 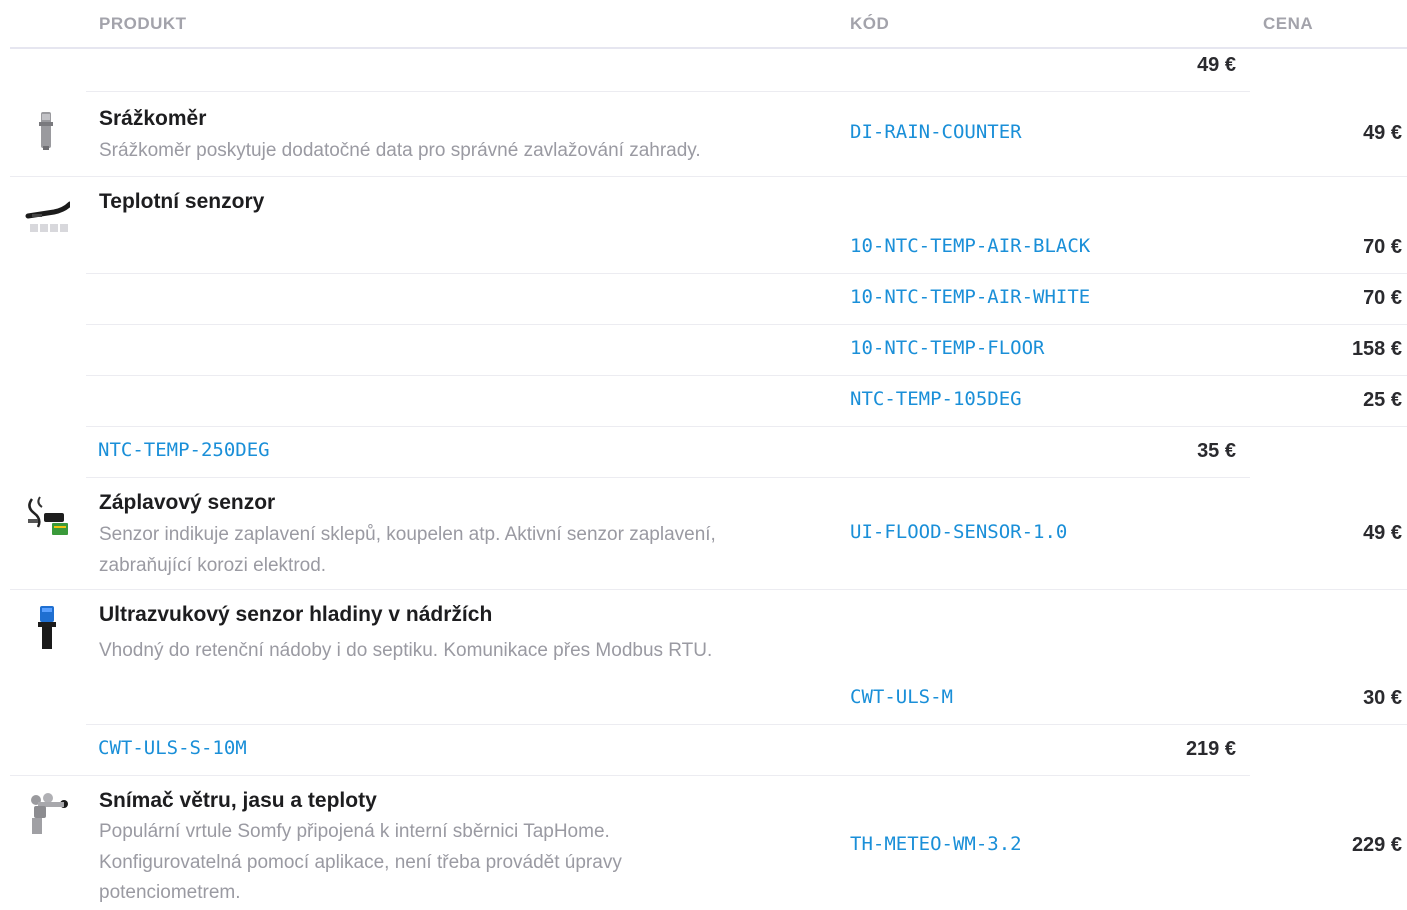 I want to click on product-code: DI-RAIN-COUNTER, so click(x=936, y=132).